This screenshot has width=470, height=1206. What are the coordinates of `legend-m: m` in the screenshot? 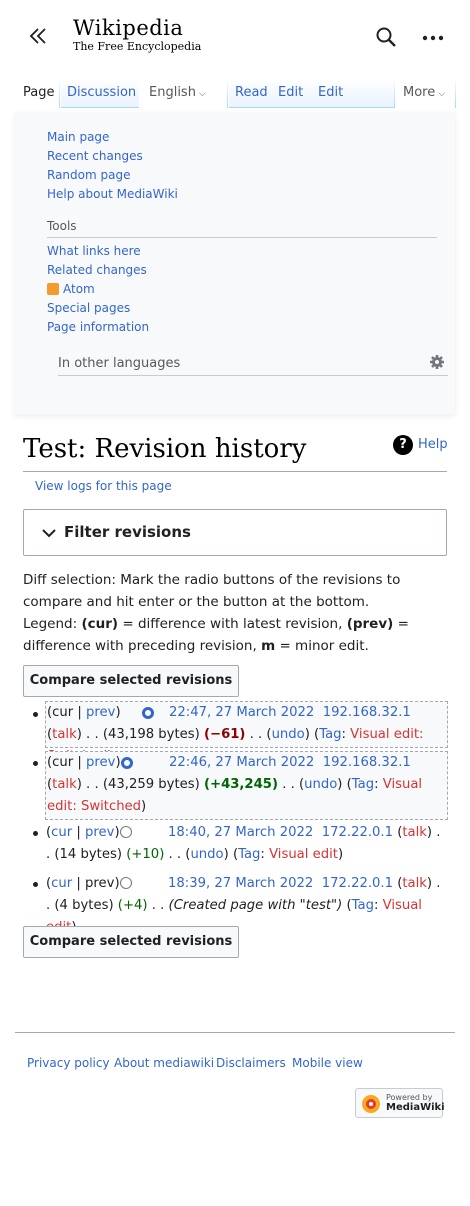 It's located at (268, 646).